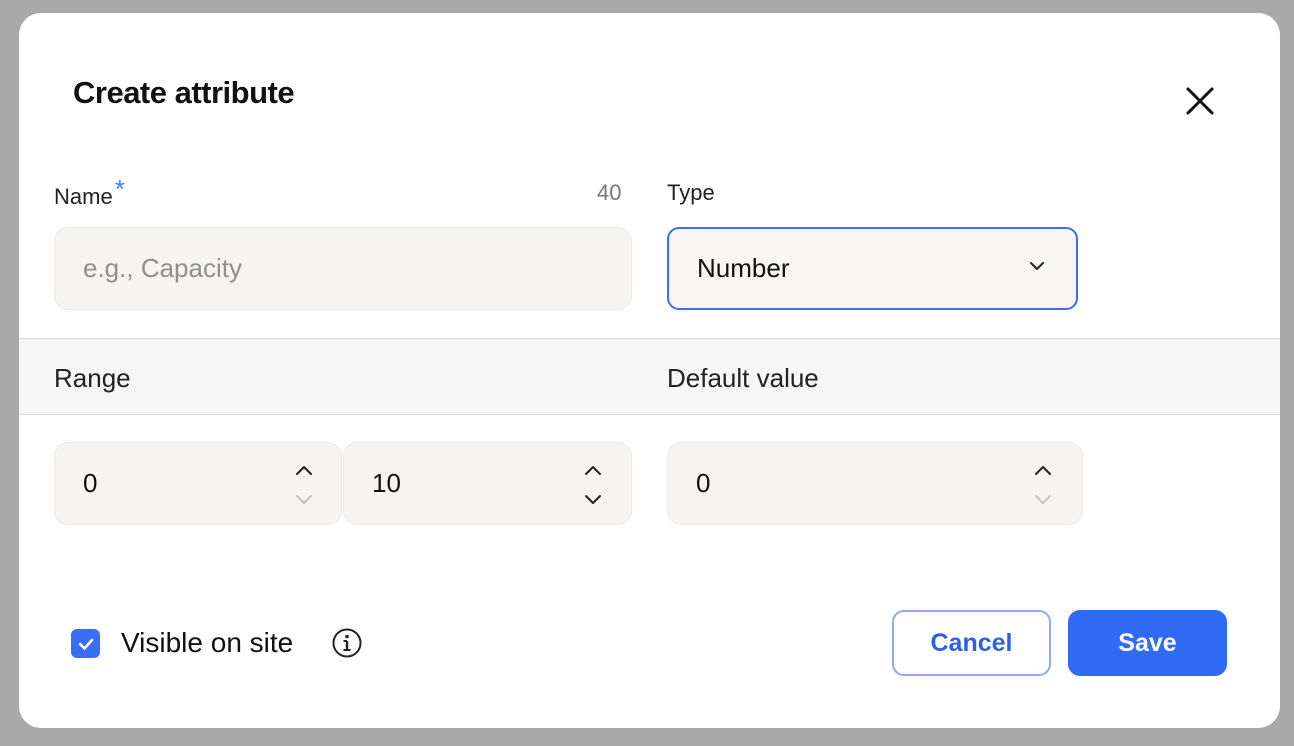  I want to click on visible-on-site-label: Visible on site, so click(207, 642).